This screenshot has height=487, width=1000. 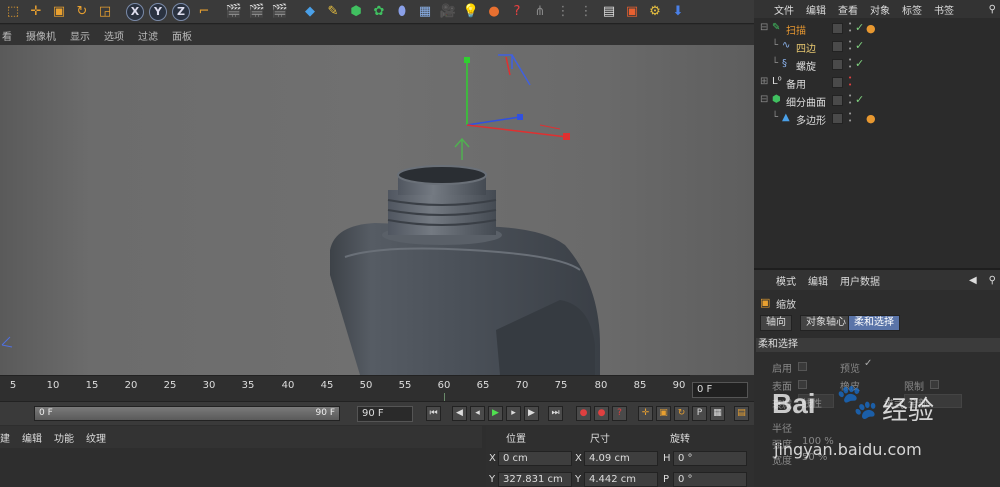 I want to click on deformer-icon: ⬮, so click(x=402, y=12).